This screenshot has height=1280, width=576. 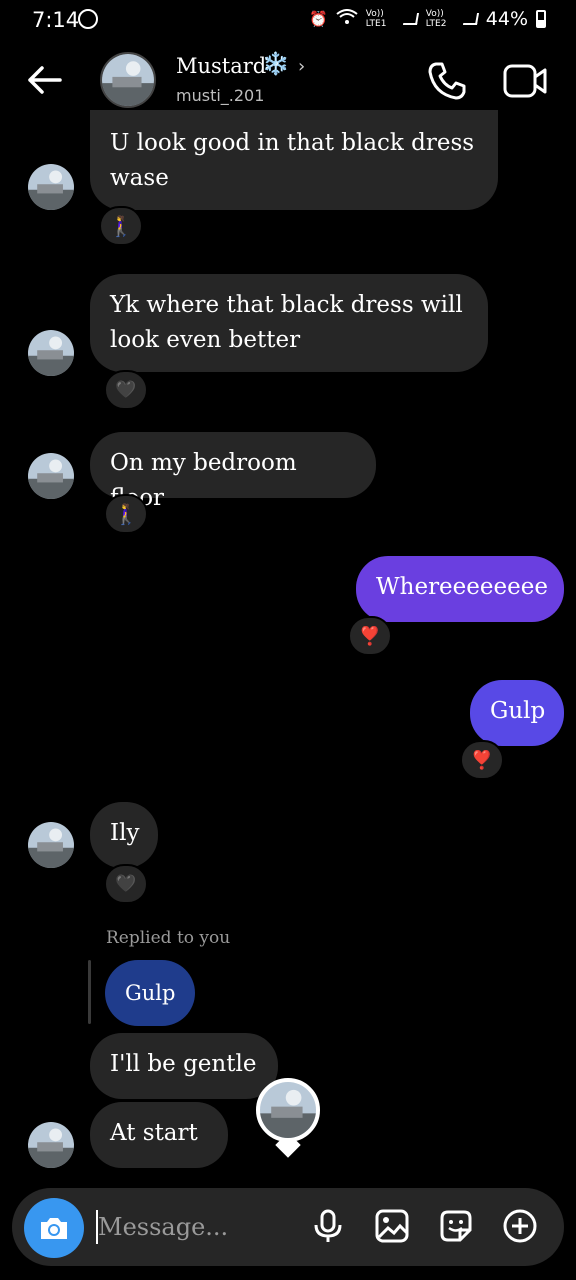 What do you see at coordinates (88, 19) in the screenshot?
I see `whatsapp-notification-icon` at bounding box center [88, 19].